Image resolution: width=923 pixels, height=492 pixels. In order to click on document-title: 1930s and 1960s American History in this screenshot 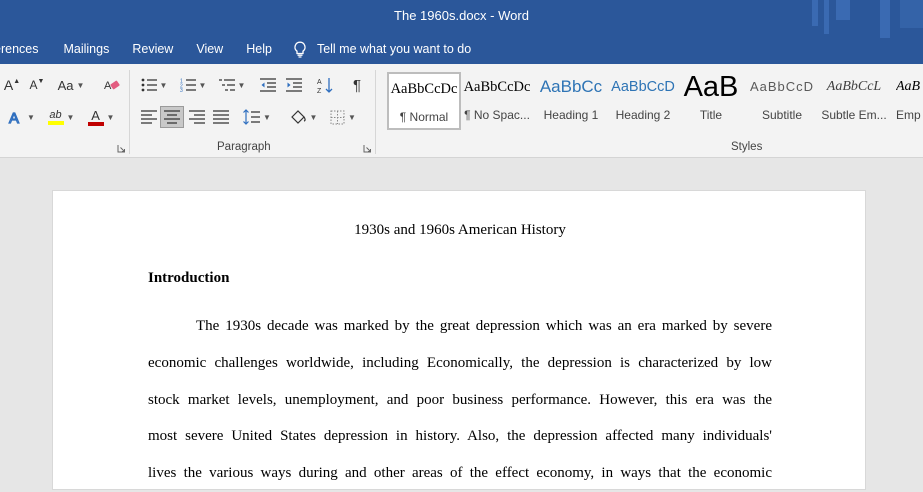, I will do `click(460, 230)`.